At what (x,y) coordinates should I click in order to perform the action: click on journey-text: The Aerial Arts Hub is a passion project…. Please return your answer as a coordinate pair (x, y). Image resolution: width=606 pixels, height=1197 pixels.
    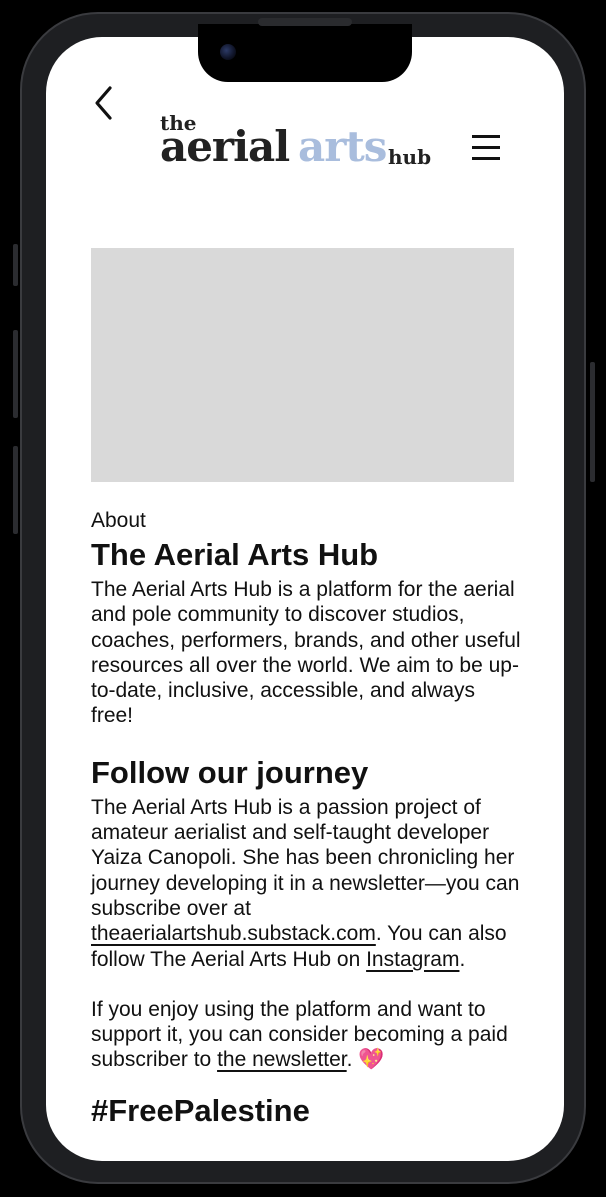
    Looking at the image, I should click on (305, 857).